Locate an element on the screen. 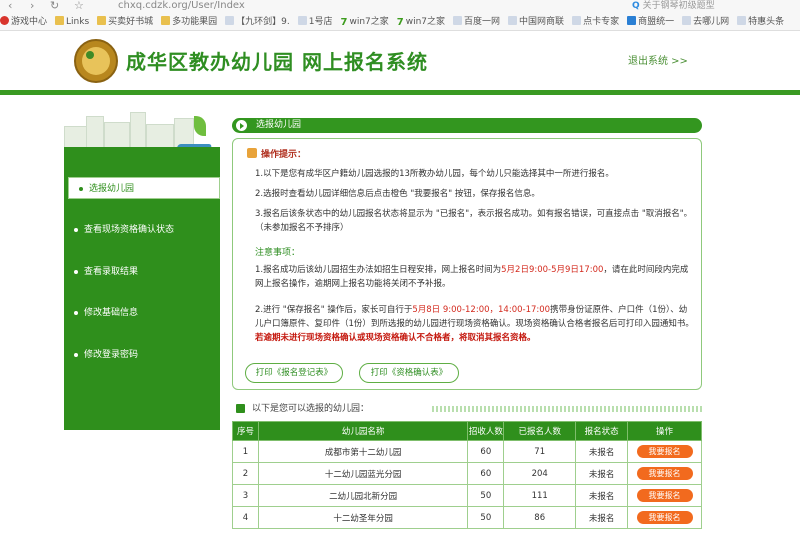 The image size is (800, 538). logout-link: 退出系统 >> is located at coordinates (658, 59).